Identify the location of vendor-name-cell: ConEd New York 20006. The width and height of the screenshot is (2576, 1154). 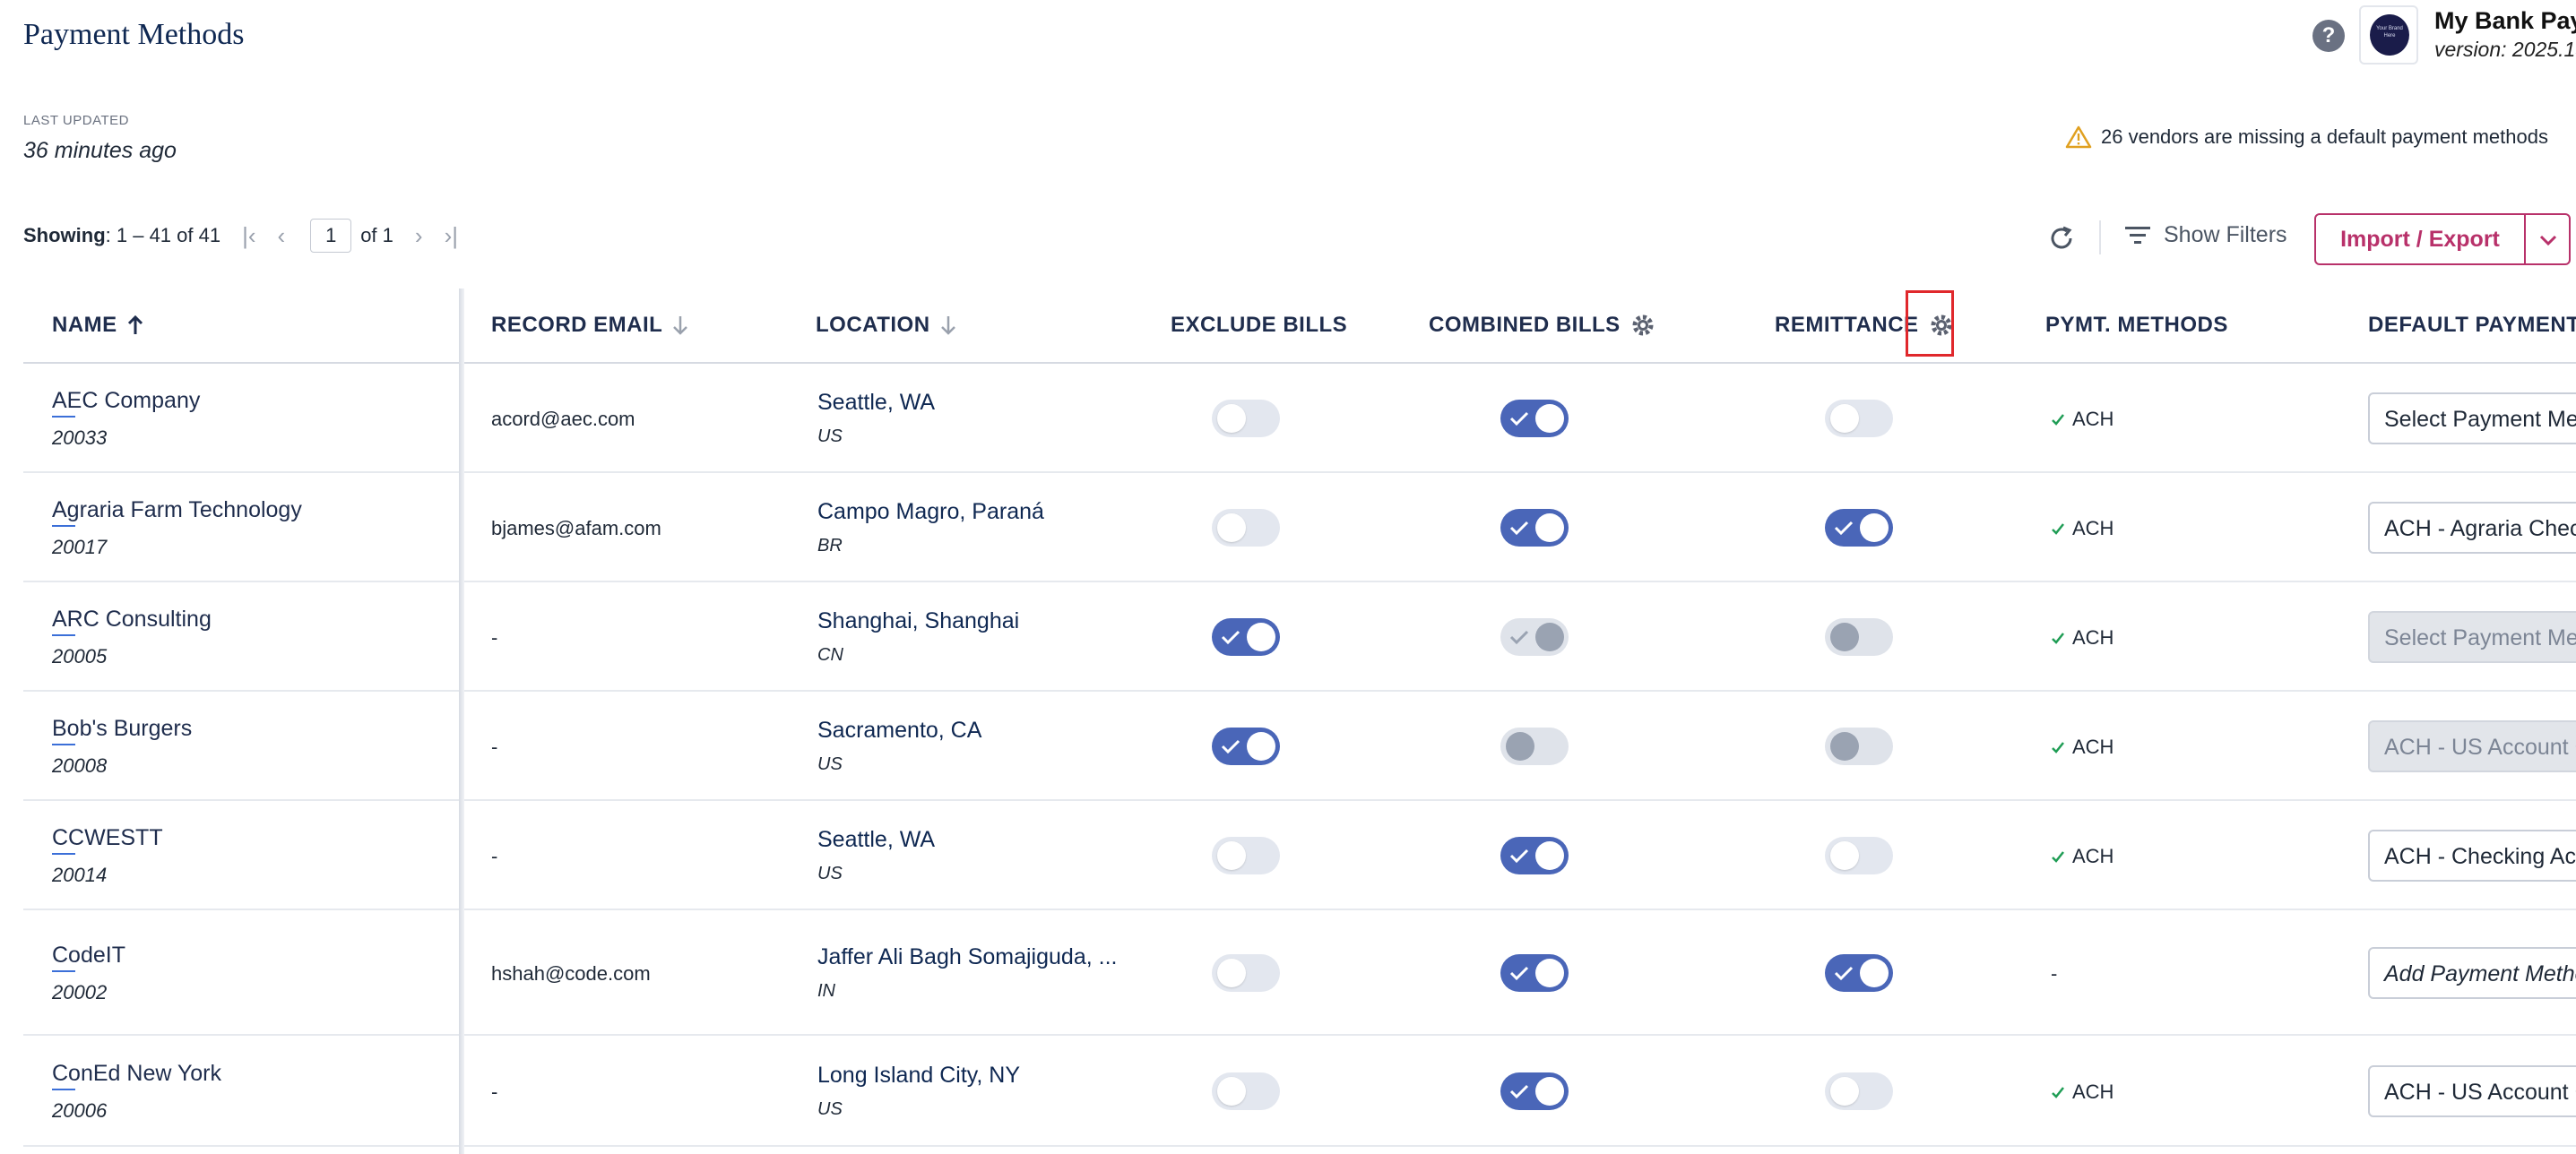
(136, 1092).